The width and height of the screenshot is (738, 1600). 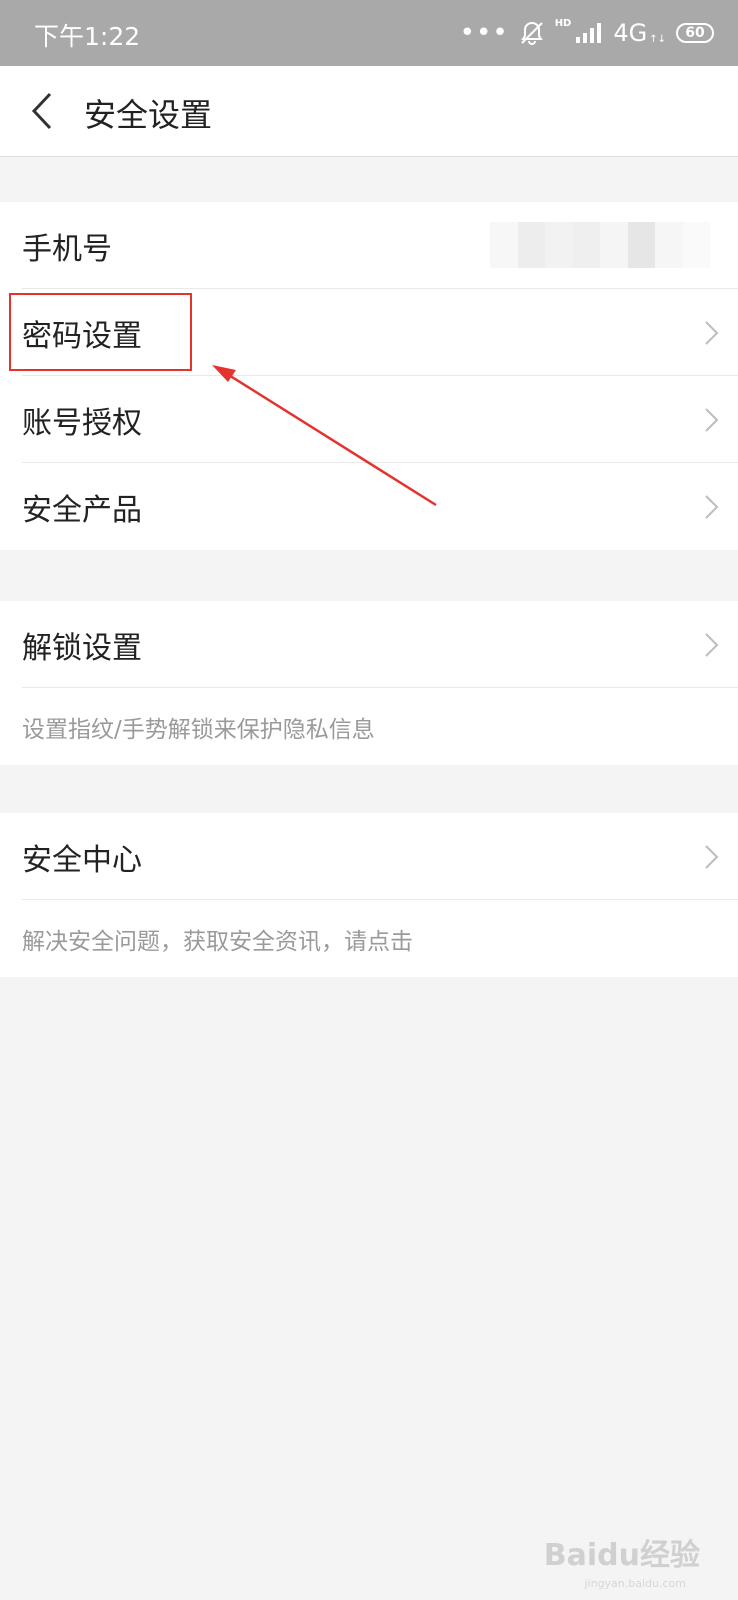 I want to click on status-icons: ••• HD 4G ↑↓ 60, so click(x=587, y=33).